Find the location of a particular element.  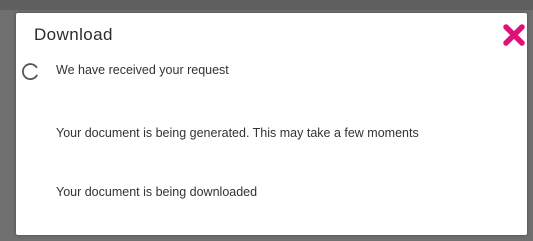

step-received: We have received your request is located at coordinates (142, 70).